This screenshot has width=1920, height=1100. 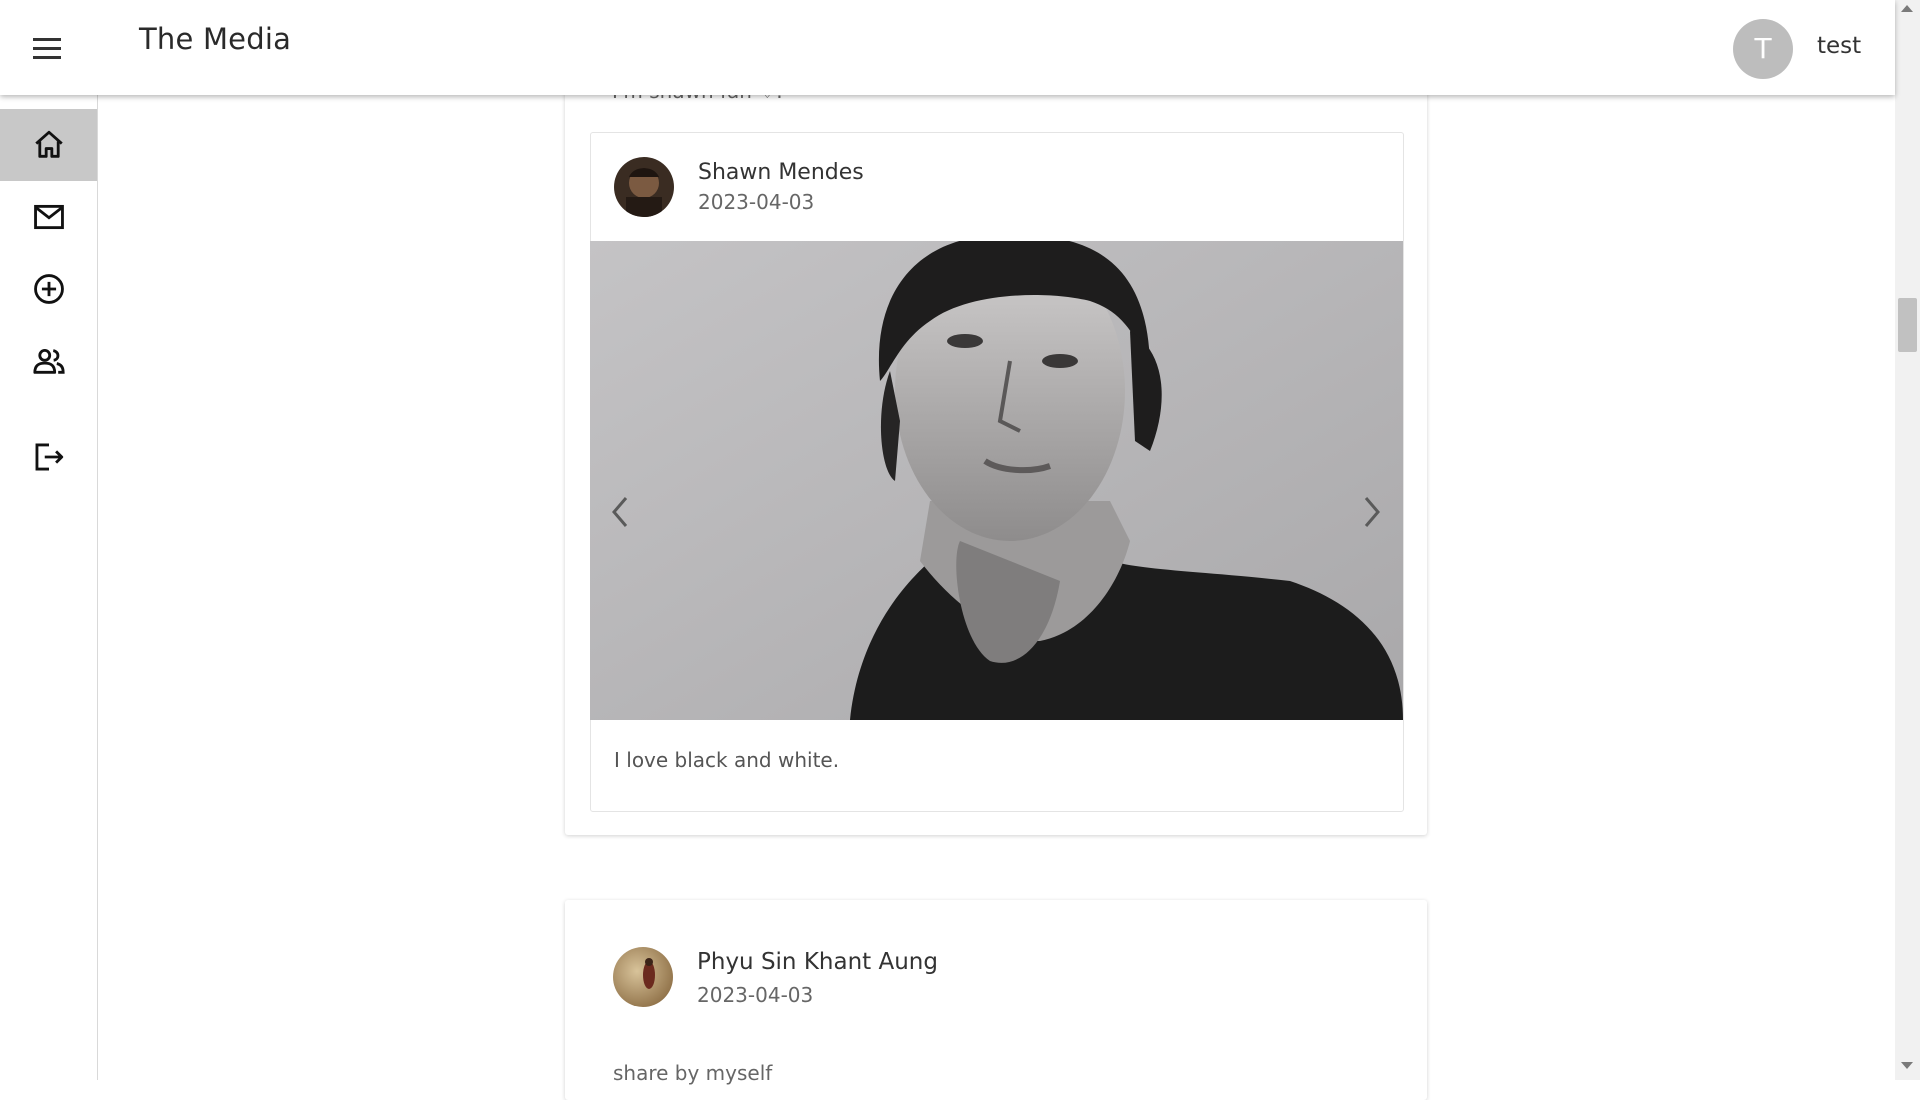 I want to click on chevron-left-icon, so click(x=620, y=512).